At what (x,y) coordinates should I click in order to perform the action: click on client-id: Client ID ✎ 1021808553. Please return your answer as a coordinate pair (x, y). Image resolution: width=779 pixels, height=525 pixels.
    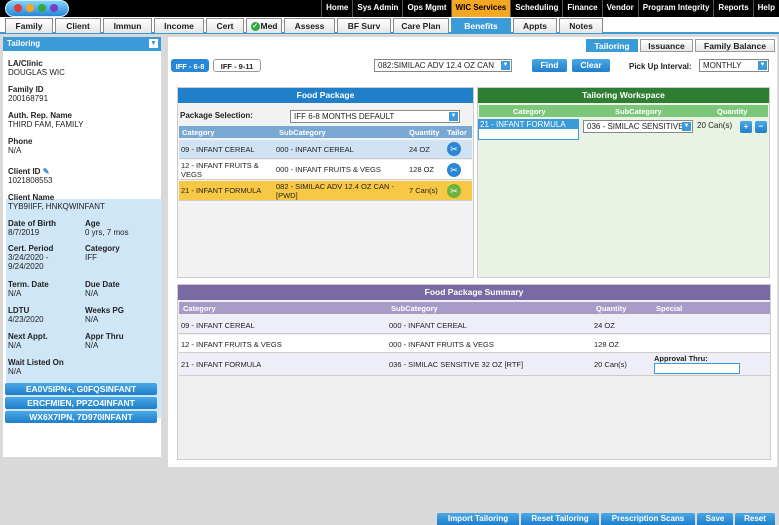
    Looking at the image, I should click on (30, 176).